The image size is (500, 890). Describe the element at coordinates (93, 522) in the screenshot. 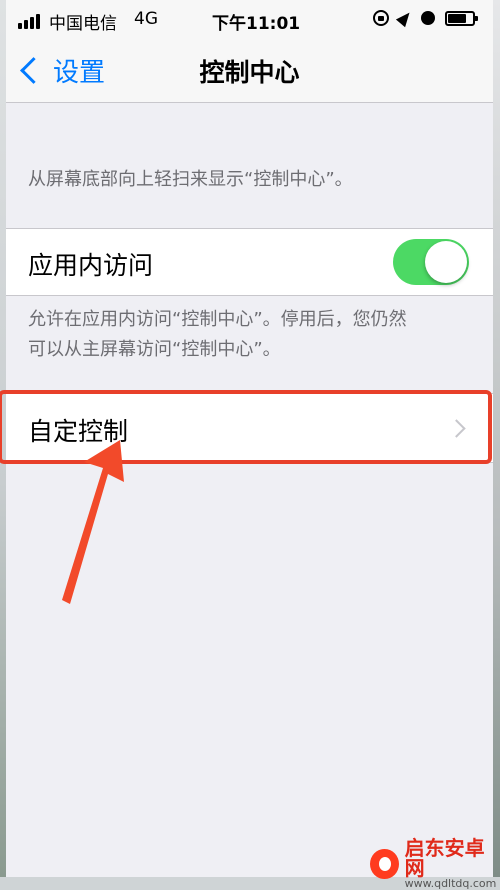

I see `pointer-arrow-annotation` at that location.